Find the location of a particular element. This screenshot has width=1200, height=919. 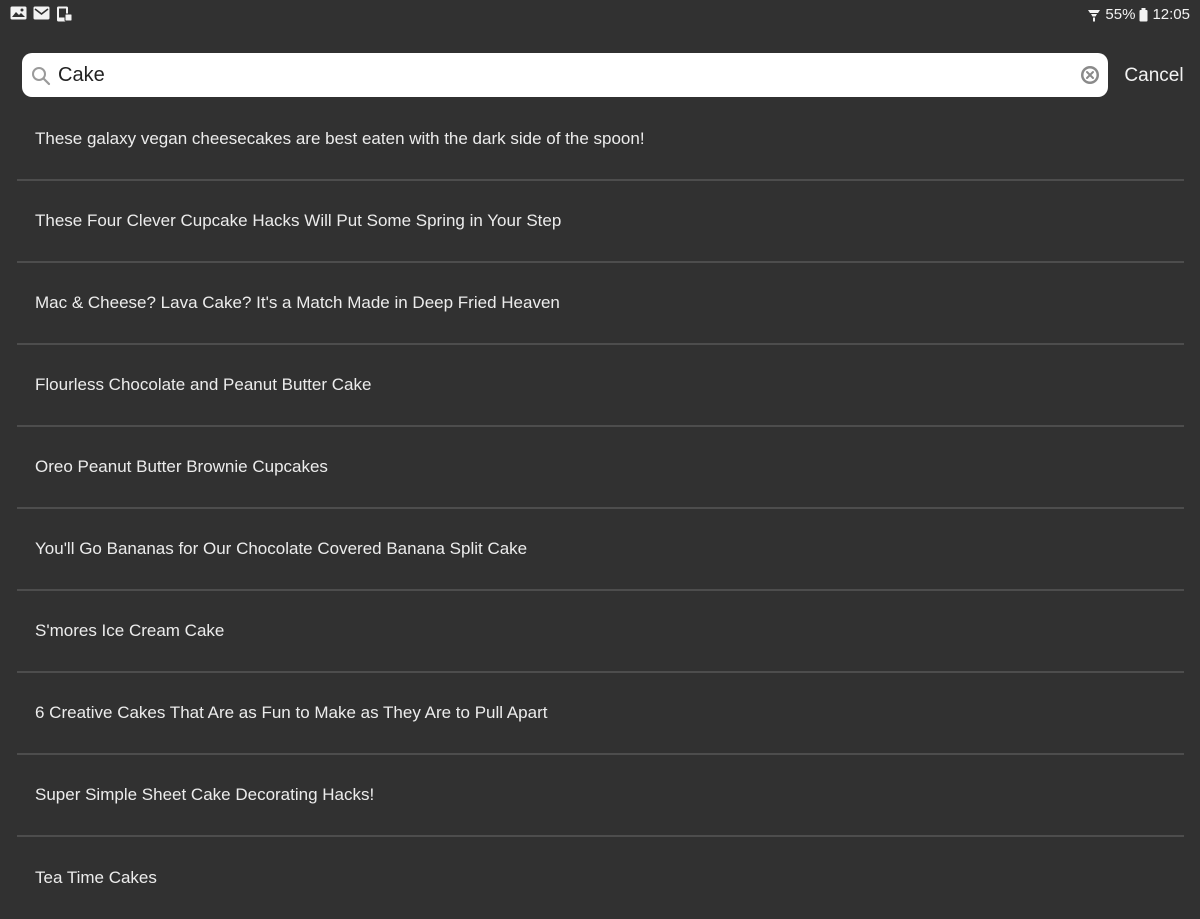

battery-icon is located at coordinates (1143, 14).